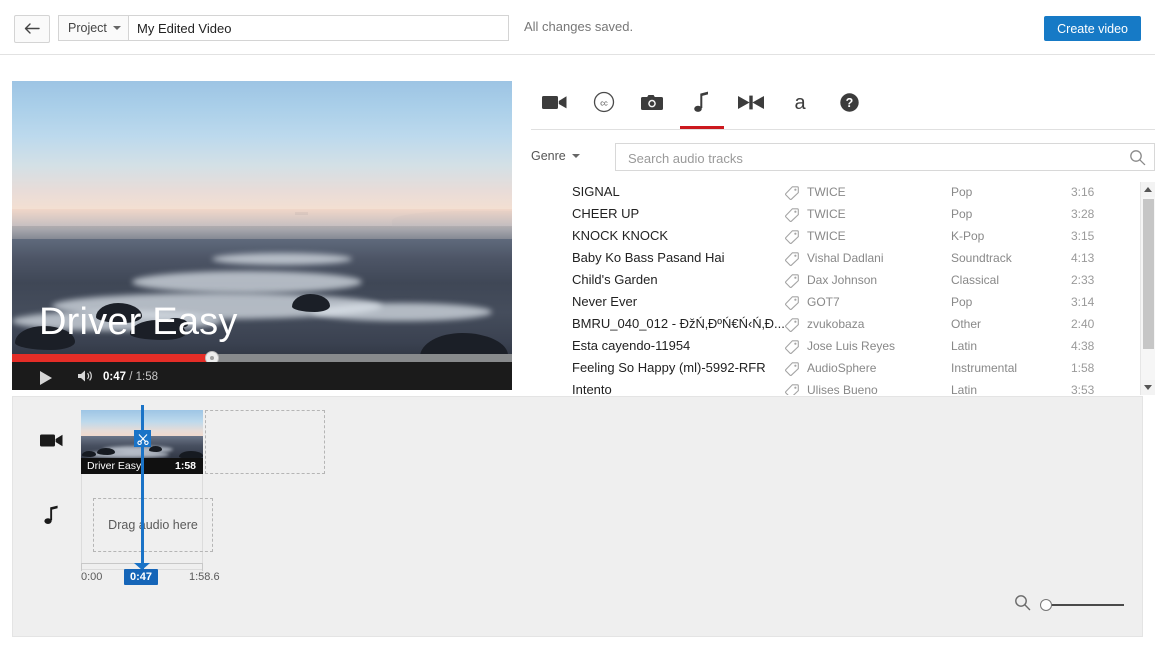 This screenshot has height=649, width=1155. I want to click on scissors-icon, so click(142, 438).